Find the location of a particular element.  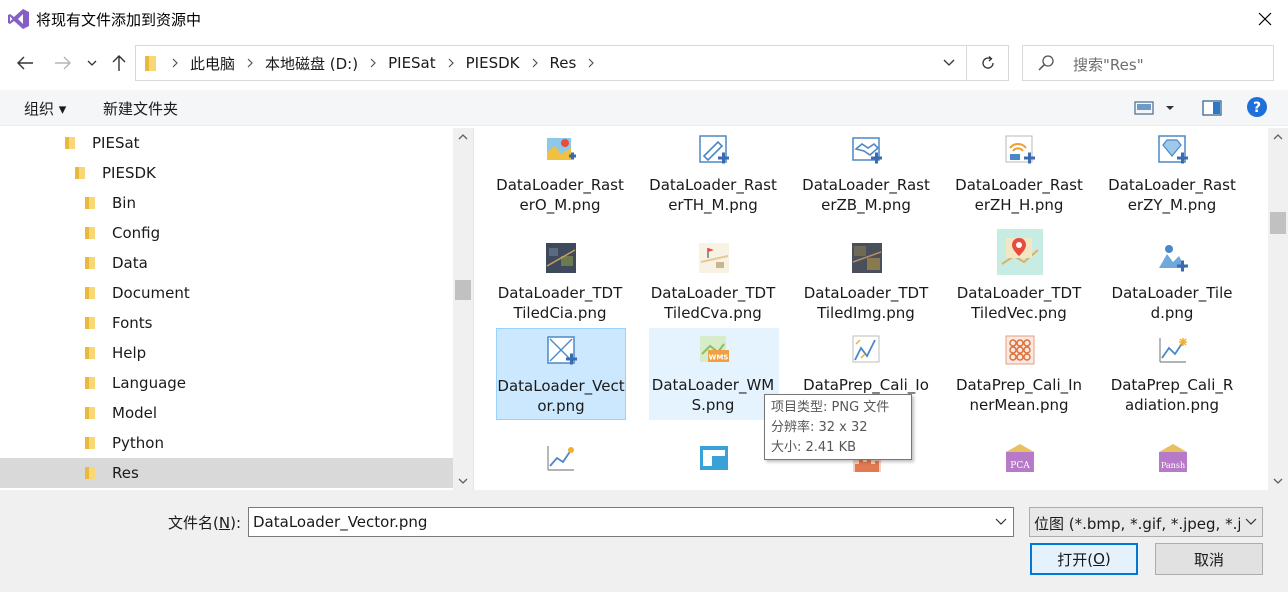

file-item: DataLoader_RasterTH_M.png is located at coordinates (714, 174).